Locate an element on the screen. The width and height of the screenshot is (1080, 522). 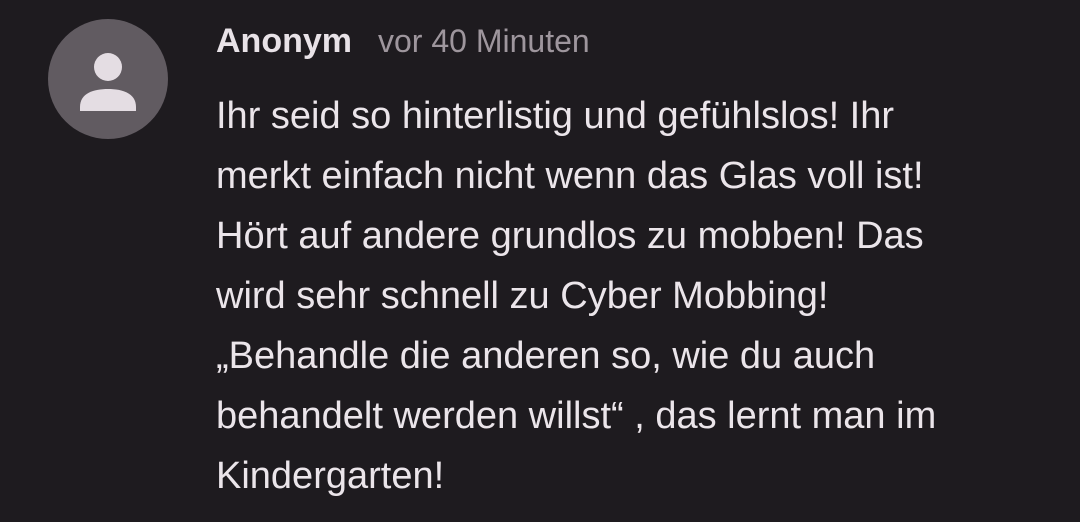
comment-header: Anonym vor 40 Minuten is located at coordinates (403, 47).